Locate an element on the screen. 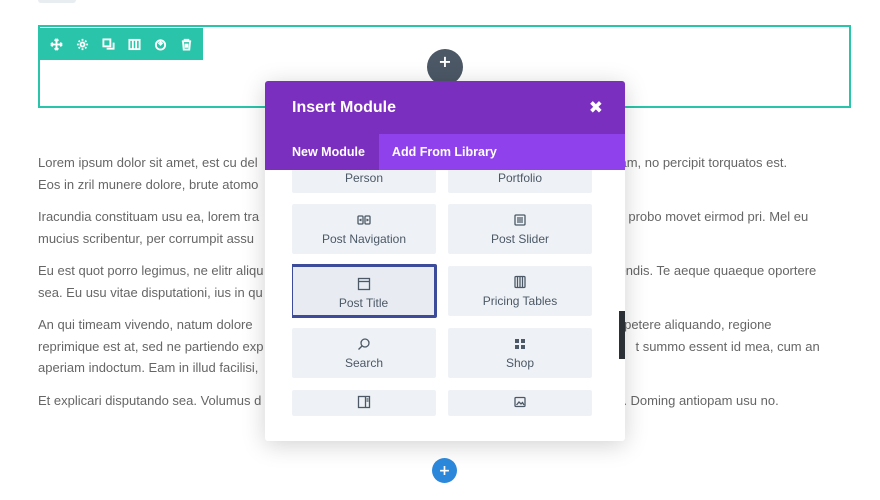 The image size is (880, 500). module-person: Person is located at coordinates (364, 181).